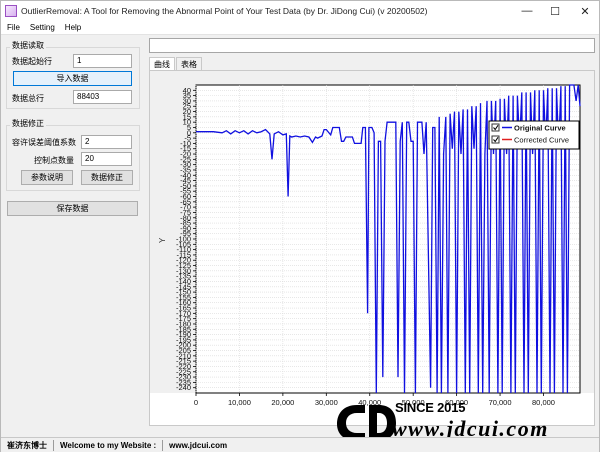 This screenshot has width=600, height=452. I want to click on param-help-button: 参数说明, so click(47, 177).